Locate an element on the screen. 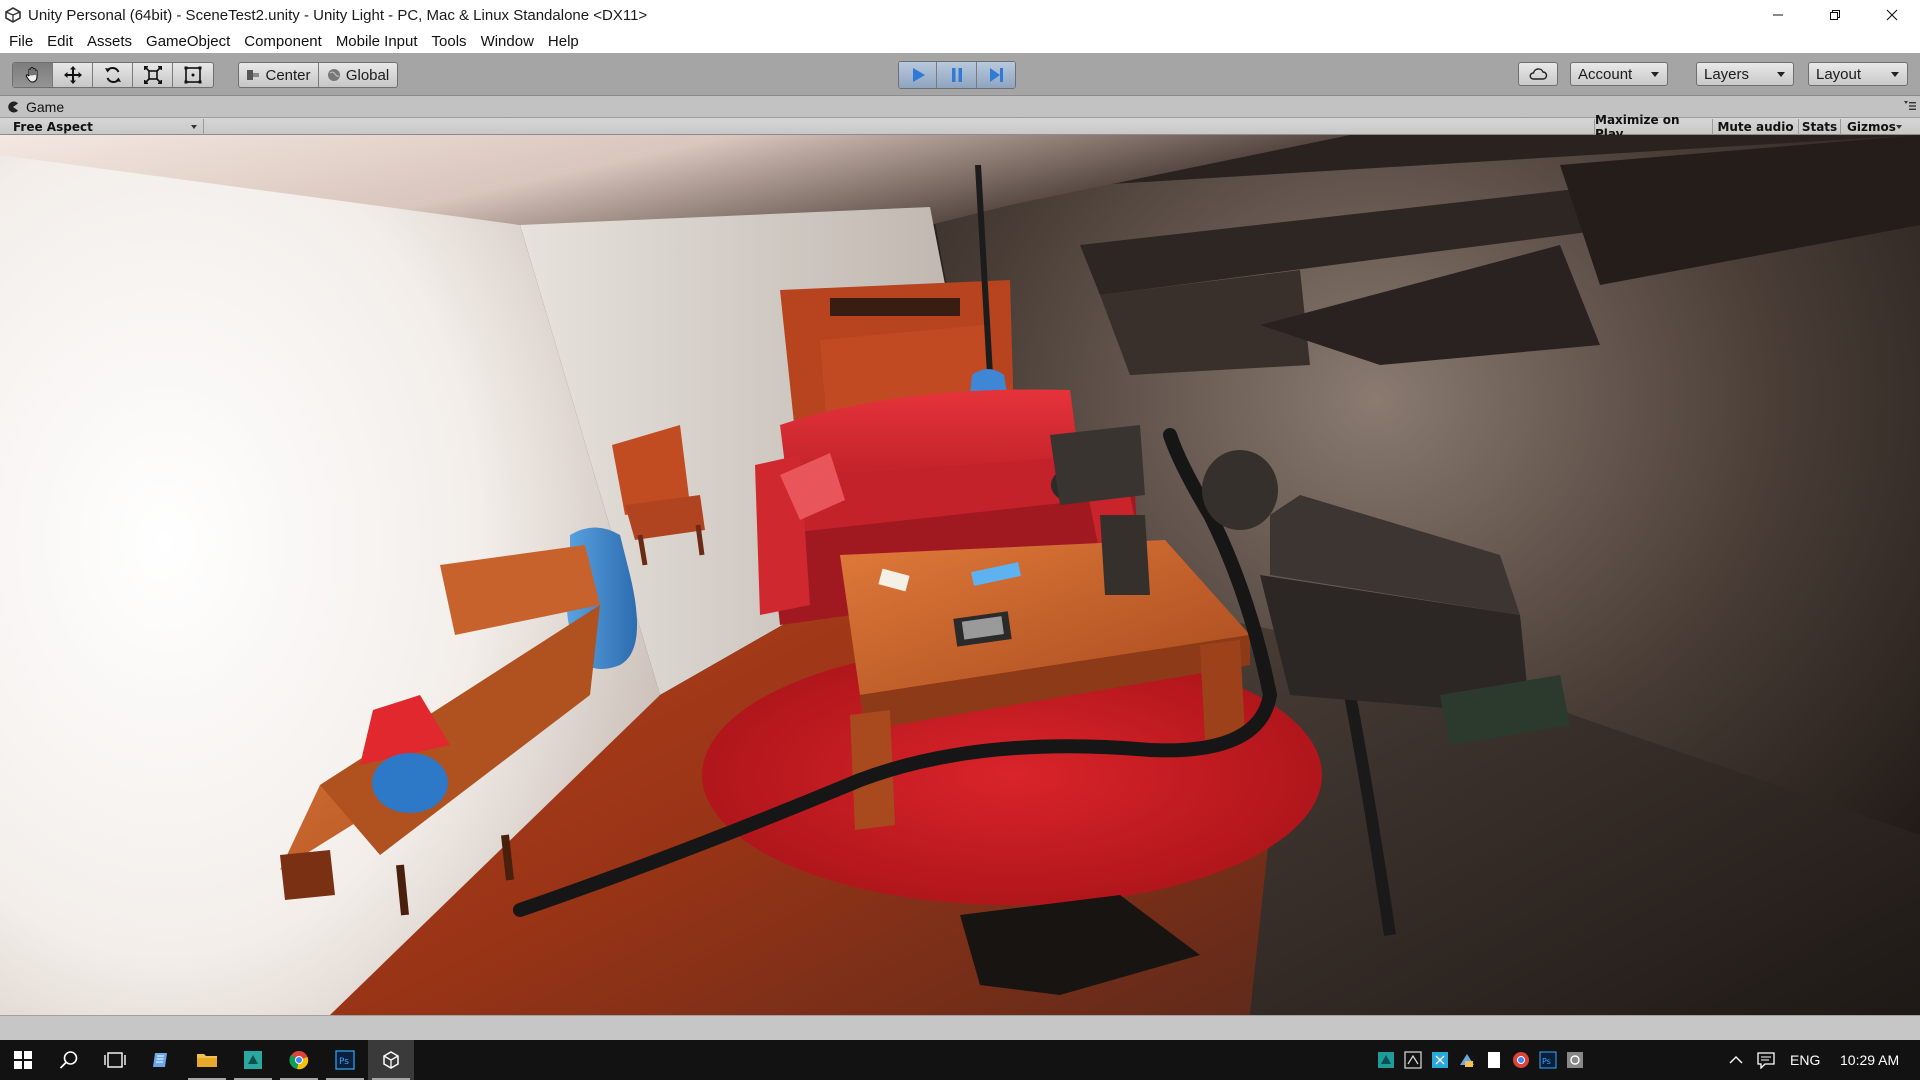 The width and height of the screenshot is (1920, 1080). maximize-on-play-toggle: Maximize on Play is located at coordinates (1653, 127).